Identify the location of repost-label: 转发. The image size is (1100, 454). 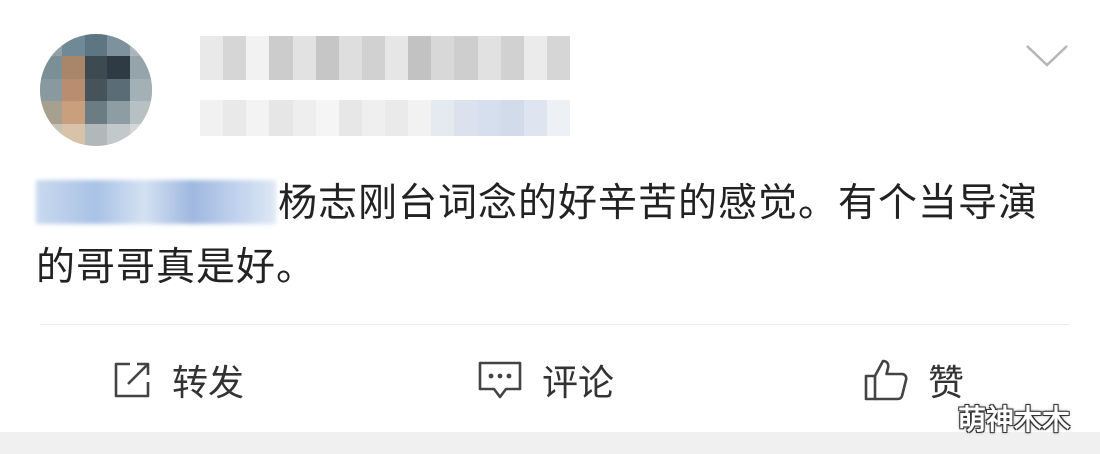
(208, 383).